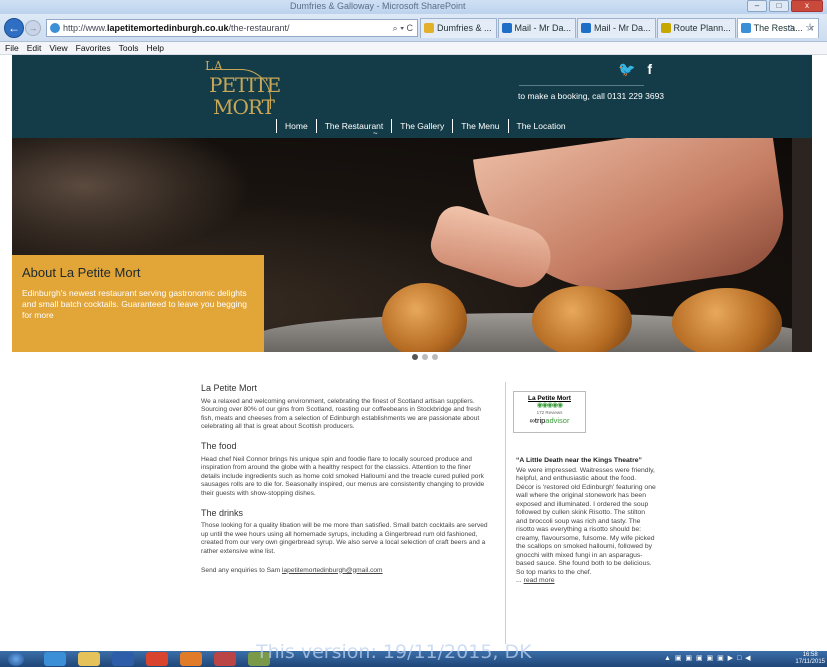  What do you see at coordinates (12, 48) in the screenshot?
I see `menu-file: File` at bounding box center [12, 48].